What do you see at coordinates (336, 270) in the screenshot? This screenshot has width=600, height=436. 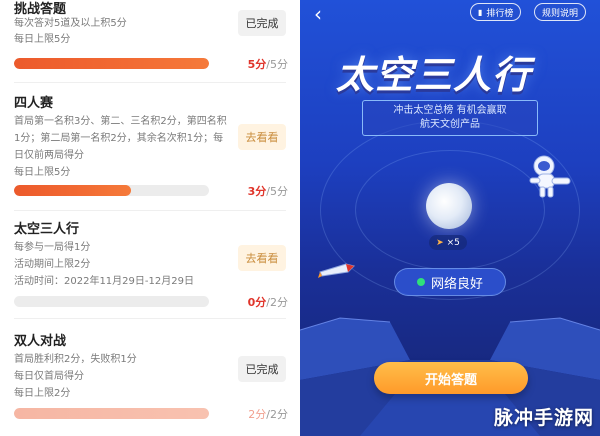 I see `rocket-icon` at bounding box center [336, 270].